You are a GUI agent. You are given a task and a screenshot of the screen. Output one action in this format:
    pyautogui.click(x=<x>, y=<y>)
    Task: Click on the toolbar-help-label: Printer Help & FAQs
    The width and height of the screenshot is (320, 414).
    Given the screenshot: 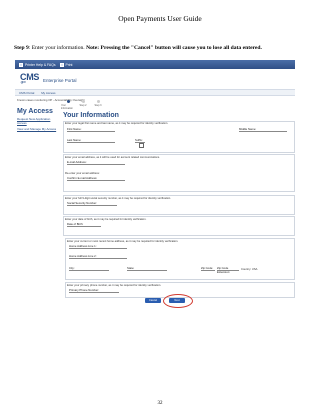 What is the action you would take?
    pyautogui.click(x=40, y=64)
    